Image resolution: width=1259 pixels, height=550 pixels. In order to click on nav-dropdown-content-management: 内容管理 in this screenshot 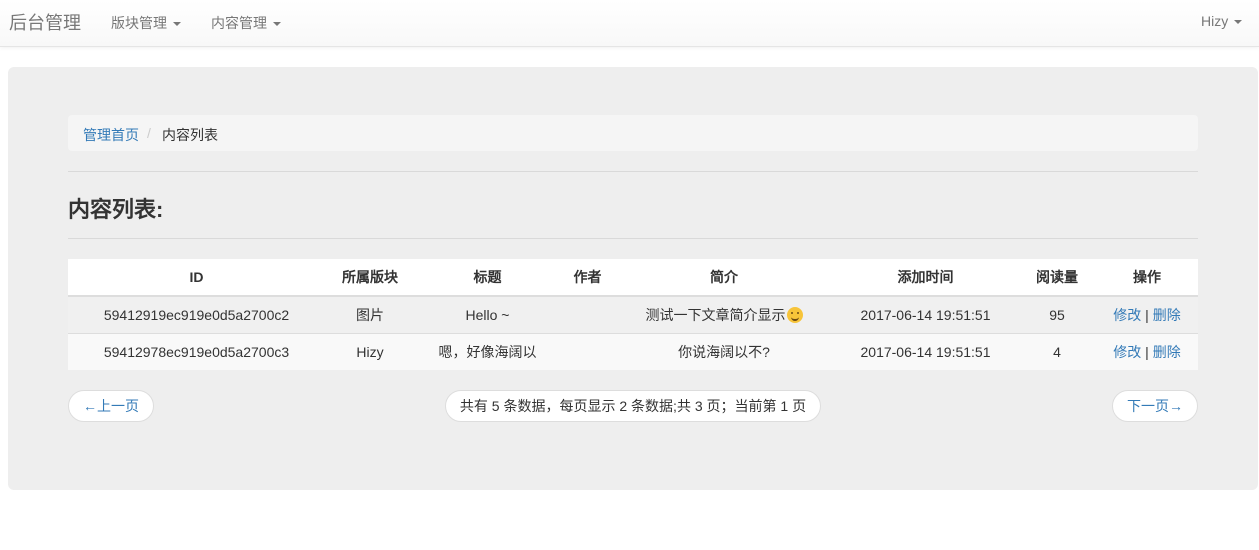, I will do `click(246, 23)`.